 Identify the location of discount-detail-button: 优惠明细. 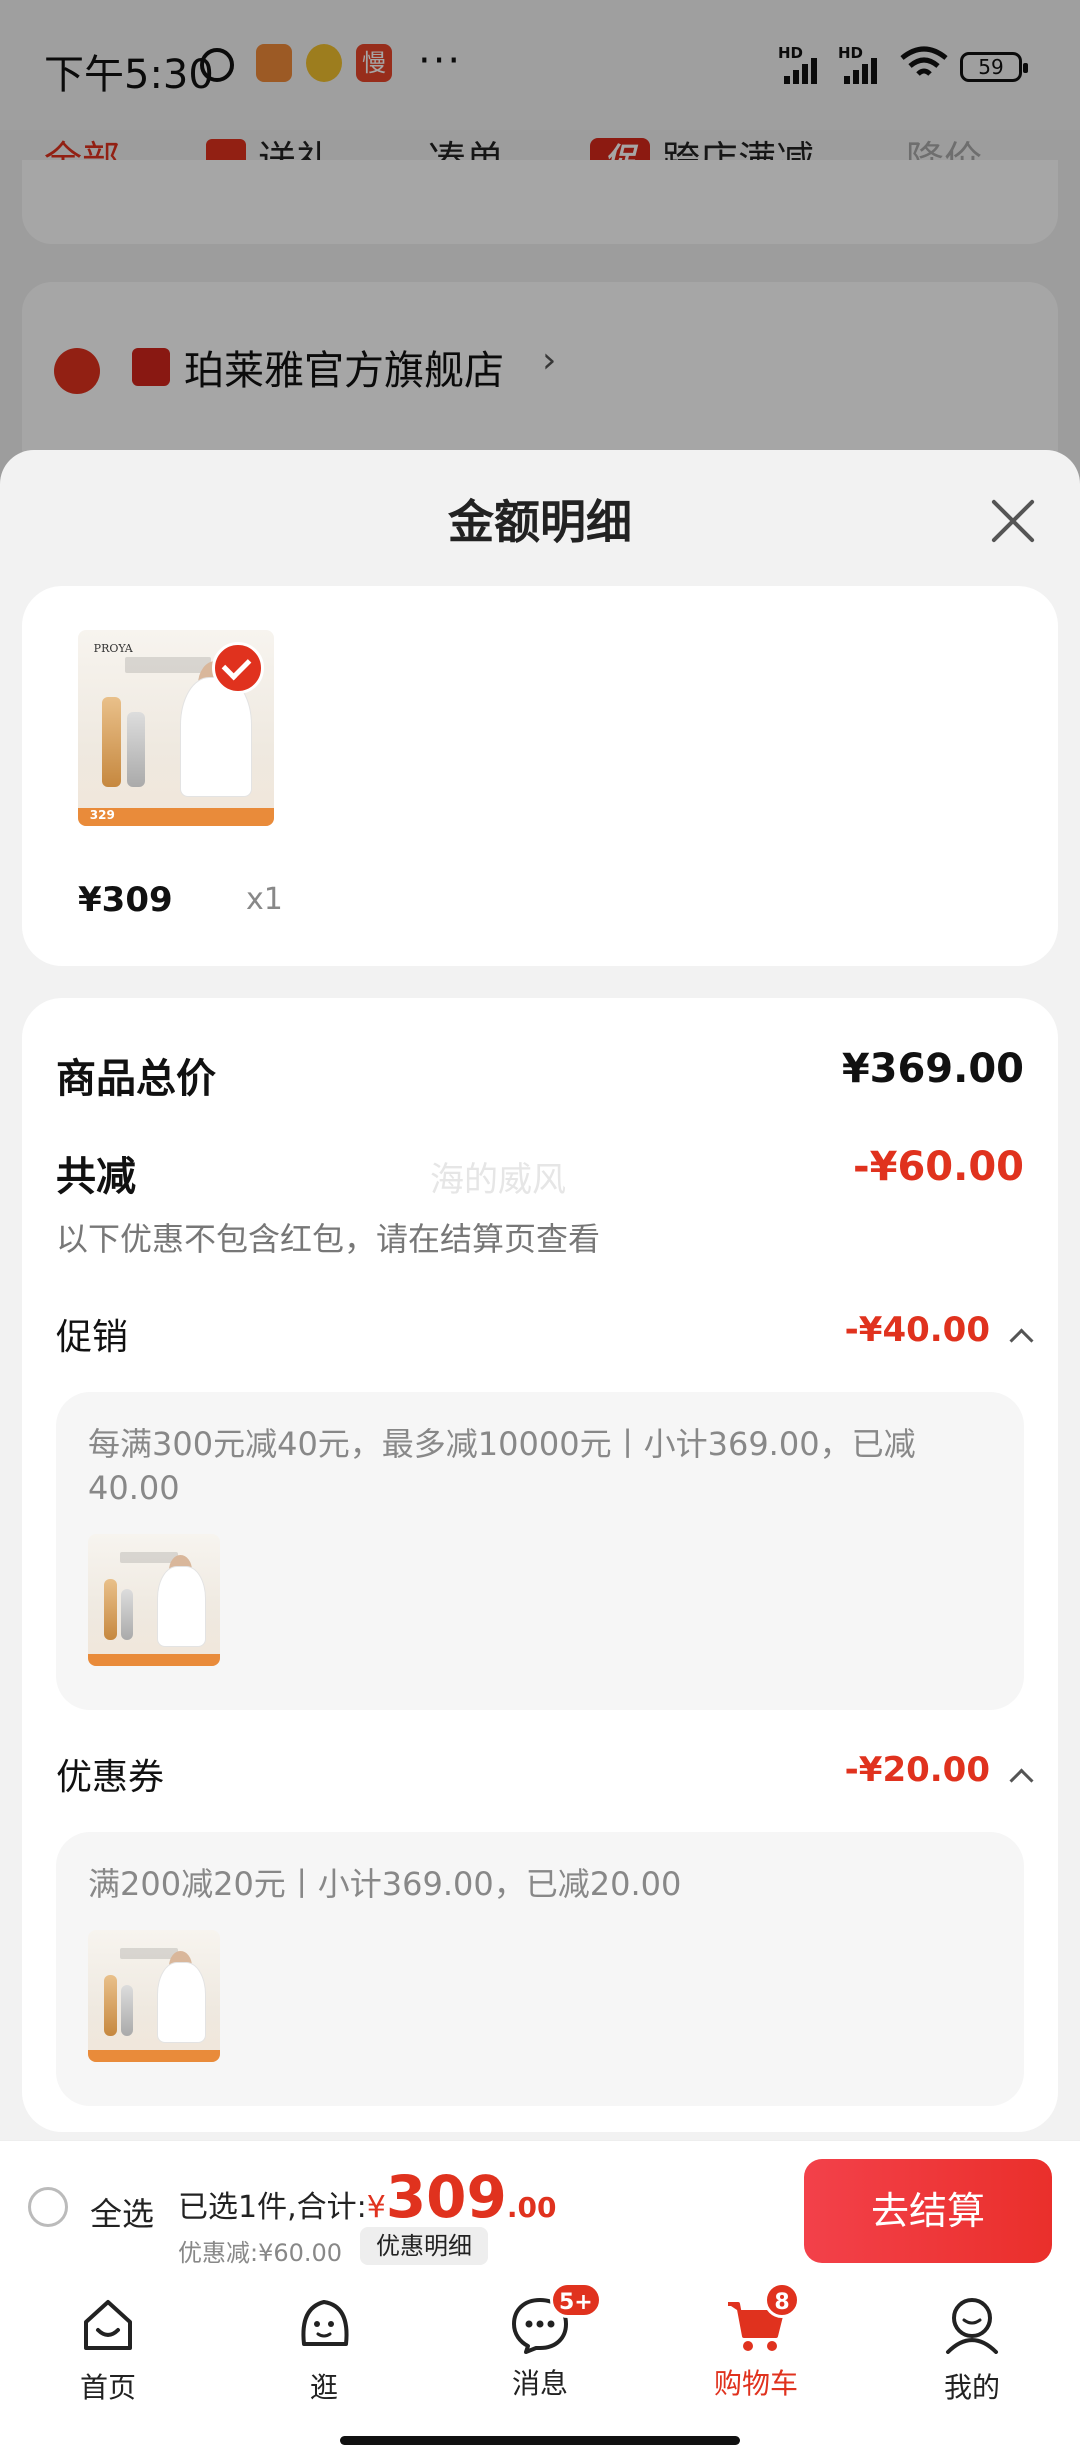
(424, 2246).